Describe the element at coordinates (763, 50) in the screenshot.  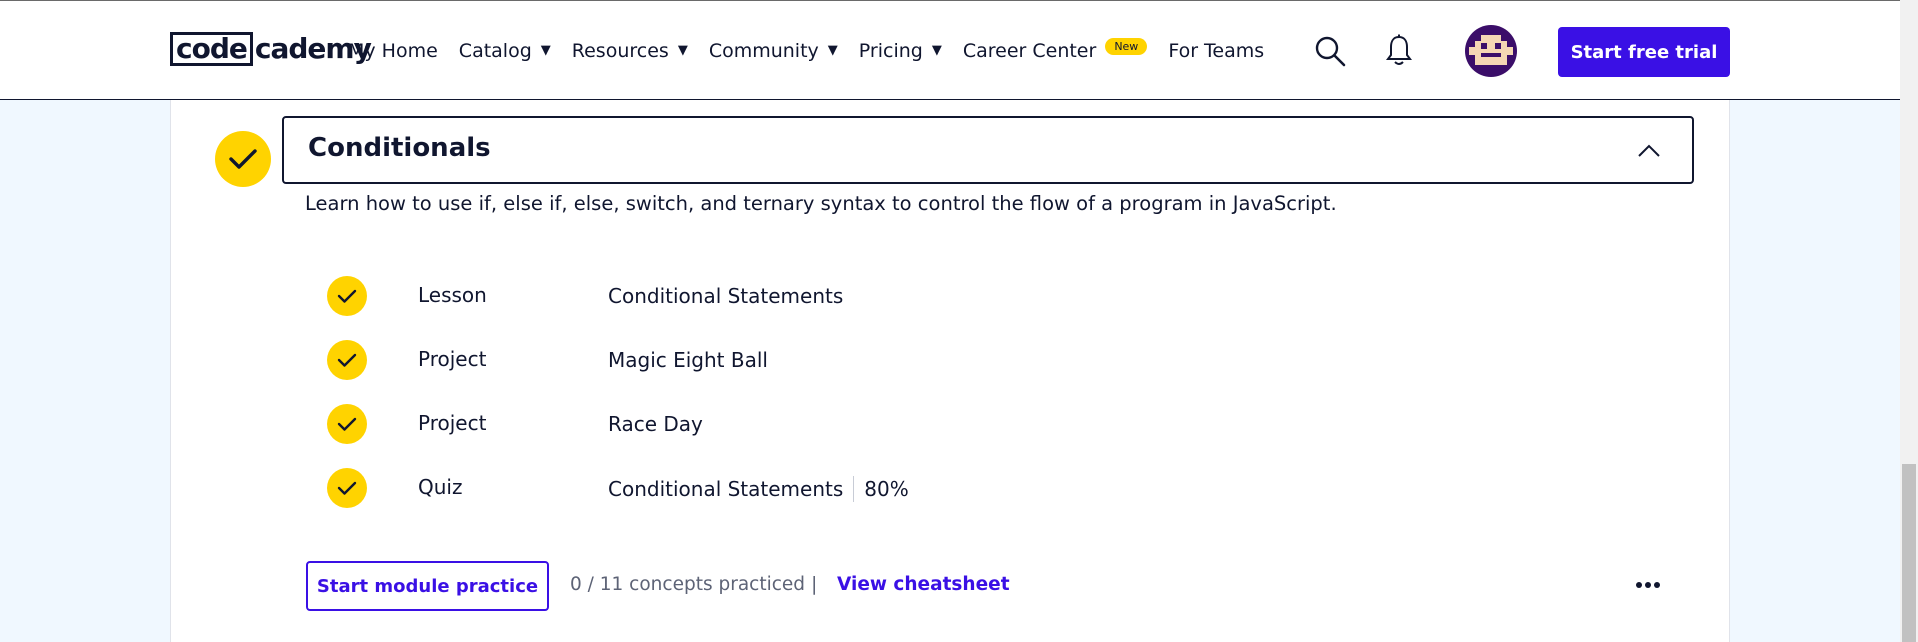
I see `nav-label: Community` at that location.